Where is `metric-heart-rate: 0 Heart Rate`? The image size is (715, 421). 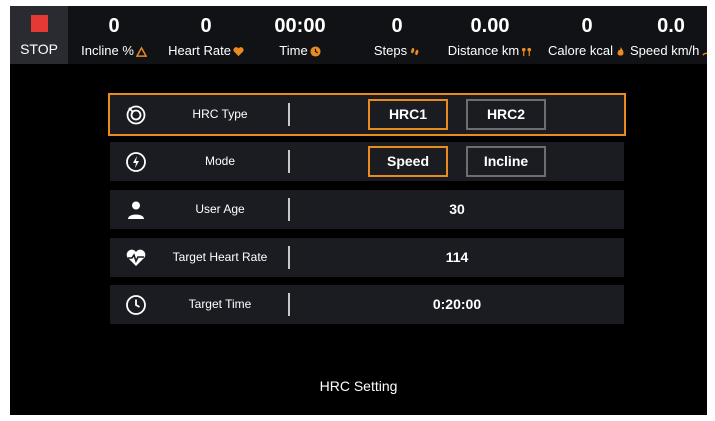
metric-heart-rate: 0 Heart Rate is located at coordinates (206, 35).